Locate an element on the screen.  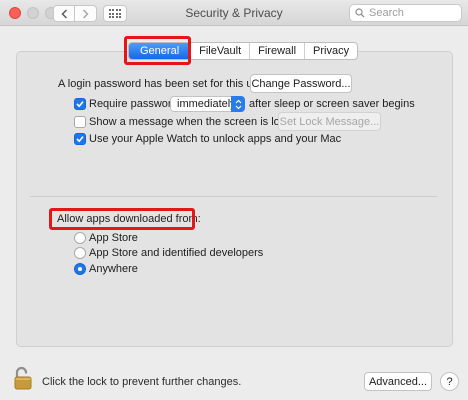
select-arrows-icon is located at coordinates (238, 104).